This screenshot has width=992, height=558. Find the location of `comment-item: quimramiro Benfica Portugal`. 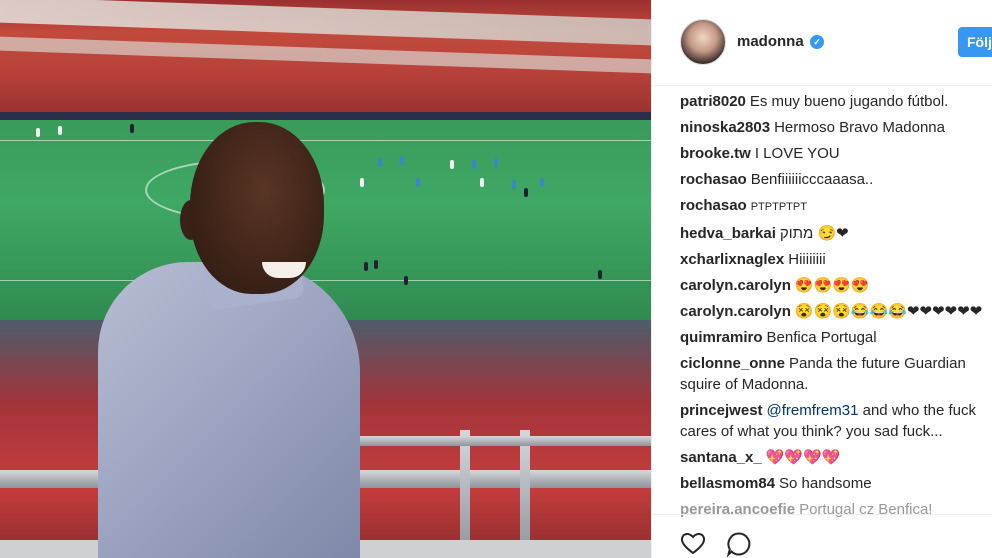

comment-item: quimramiro Benfica Portugal is located at coordinates (832, 337).